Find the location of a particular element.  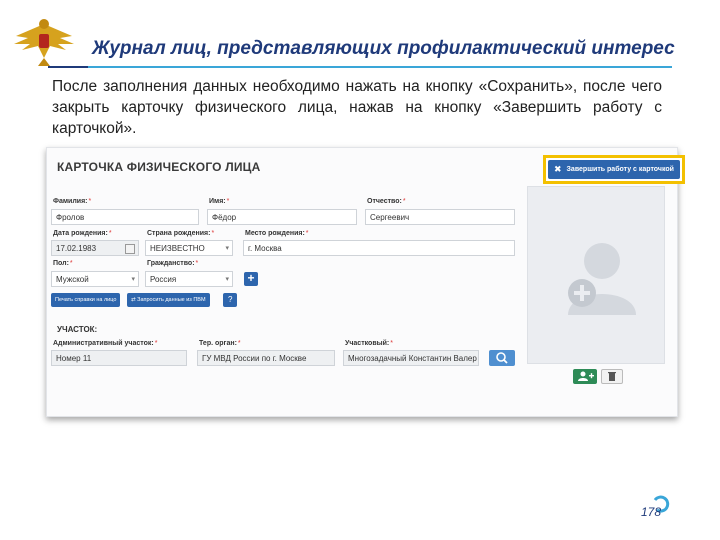

sex-label: Пол:* is located at coordinates (63, 263).